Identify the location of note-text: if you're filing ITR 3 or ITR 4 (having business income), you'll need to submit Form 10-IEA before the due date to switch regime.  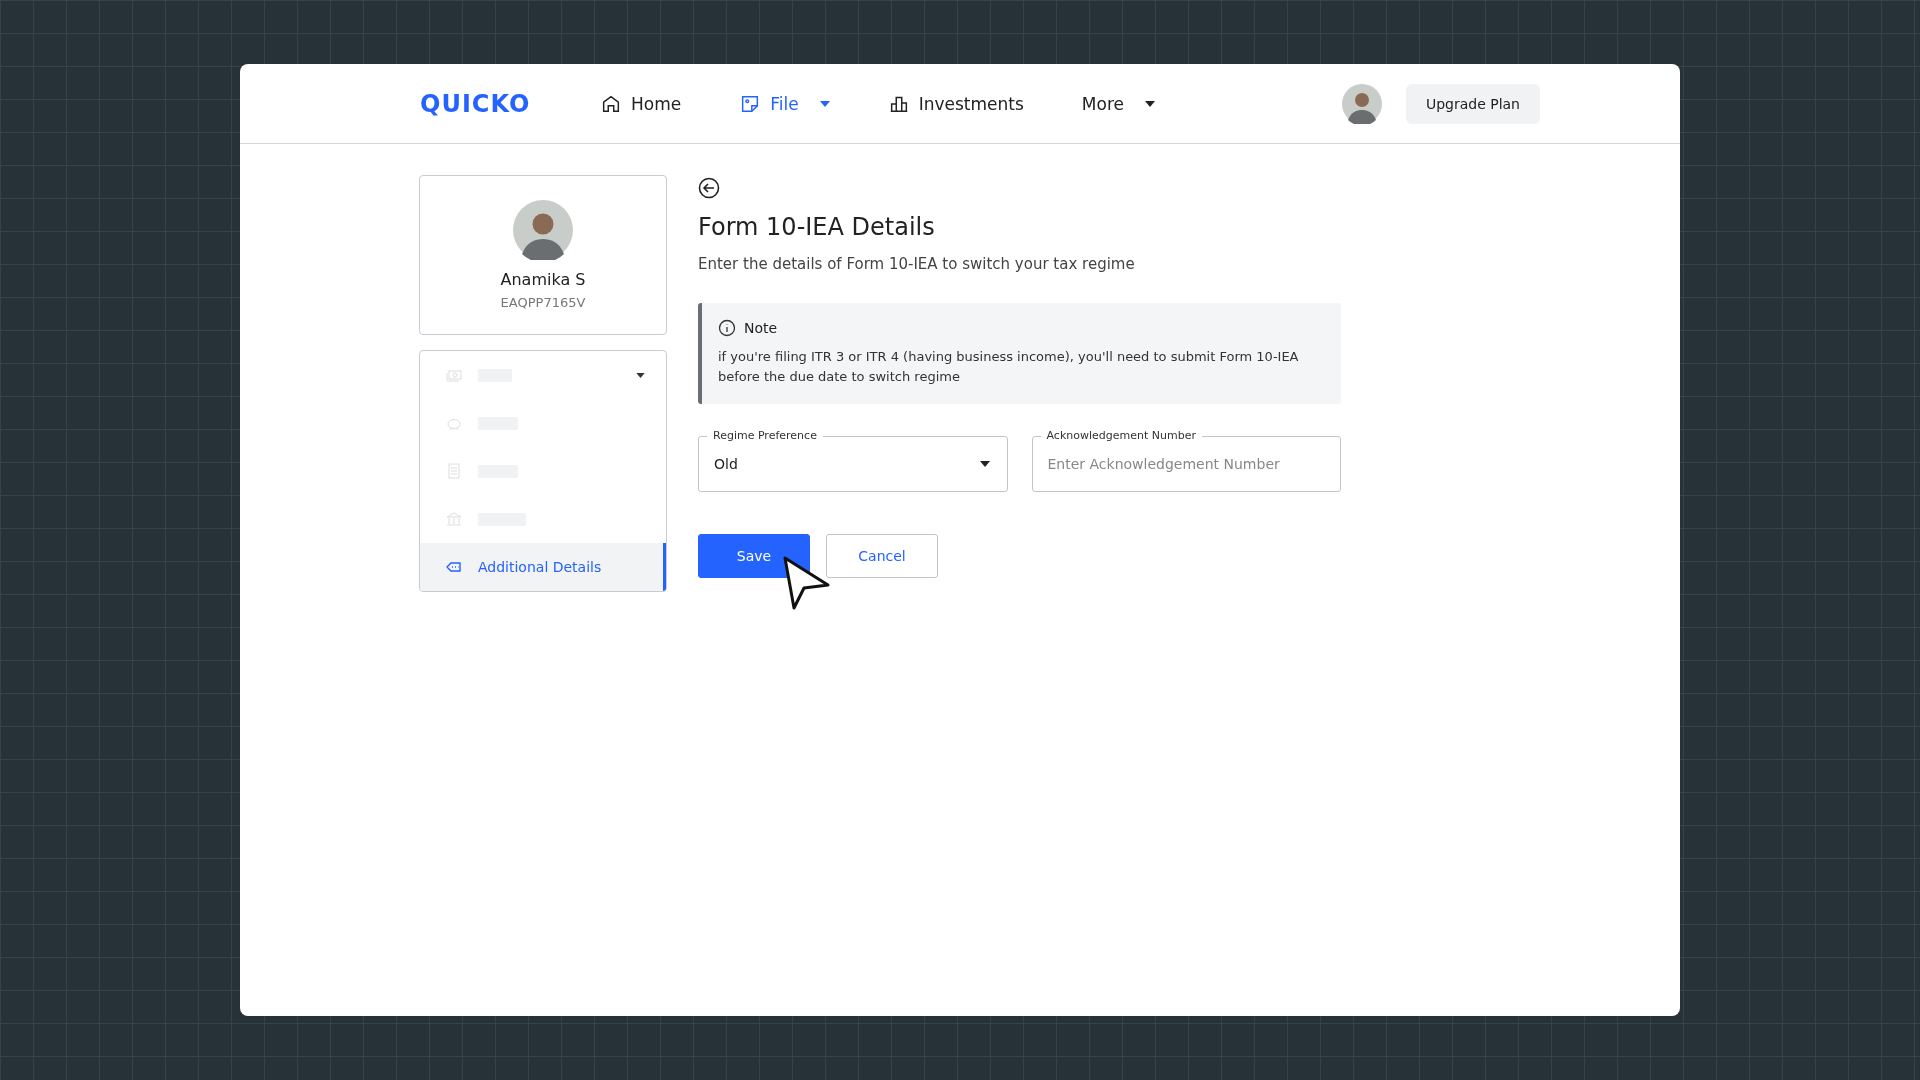
(1009, 367).